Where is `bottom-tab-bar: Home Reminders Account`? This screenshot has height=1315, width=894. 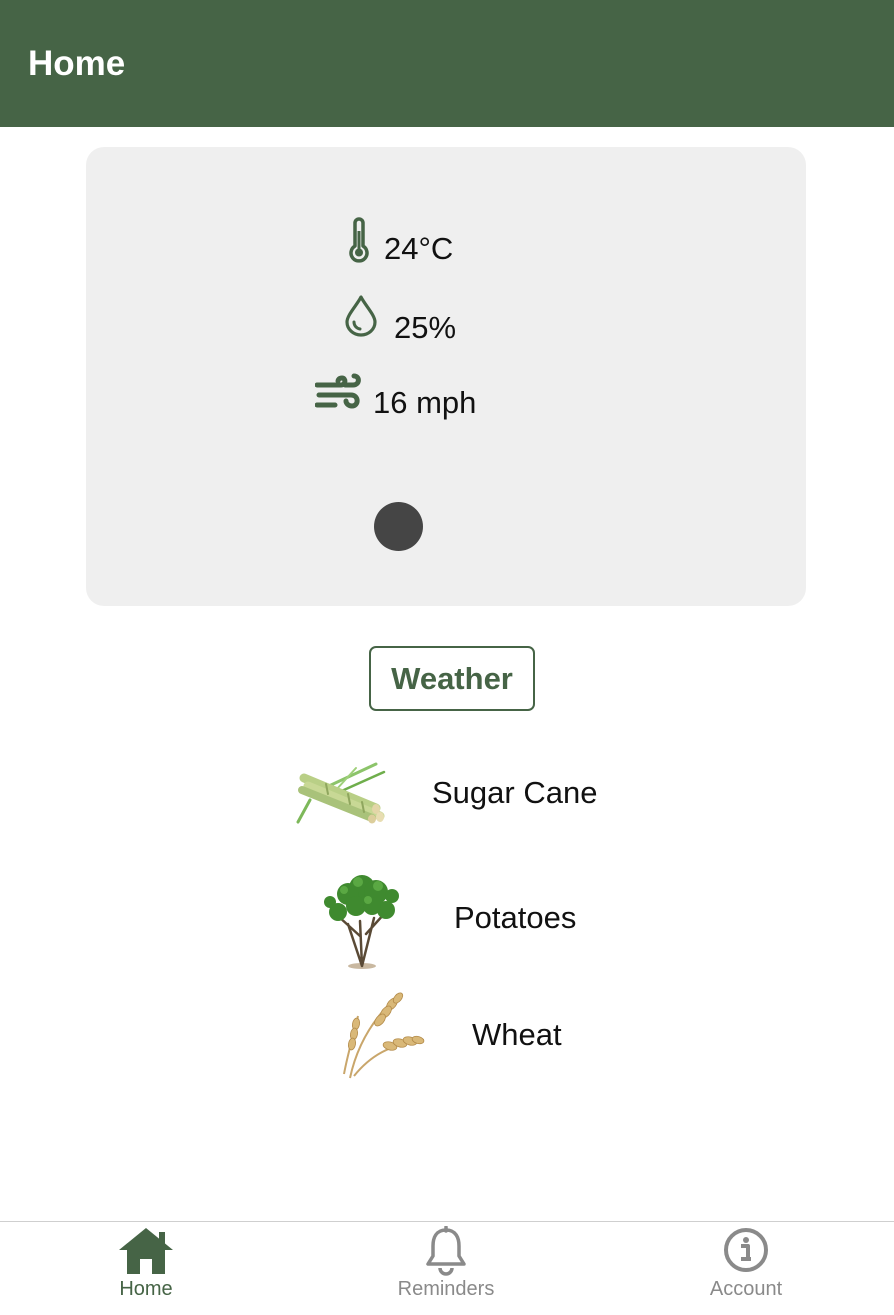 bottom-tab-bar: Home Reminders Account is located at coordinates (447, 1268).